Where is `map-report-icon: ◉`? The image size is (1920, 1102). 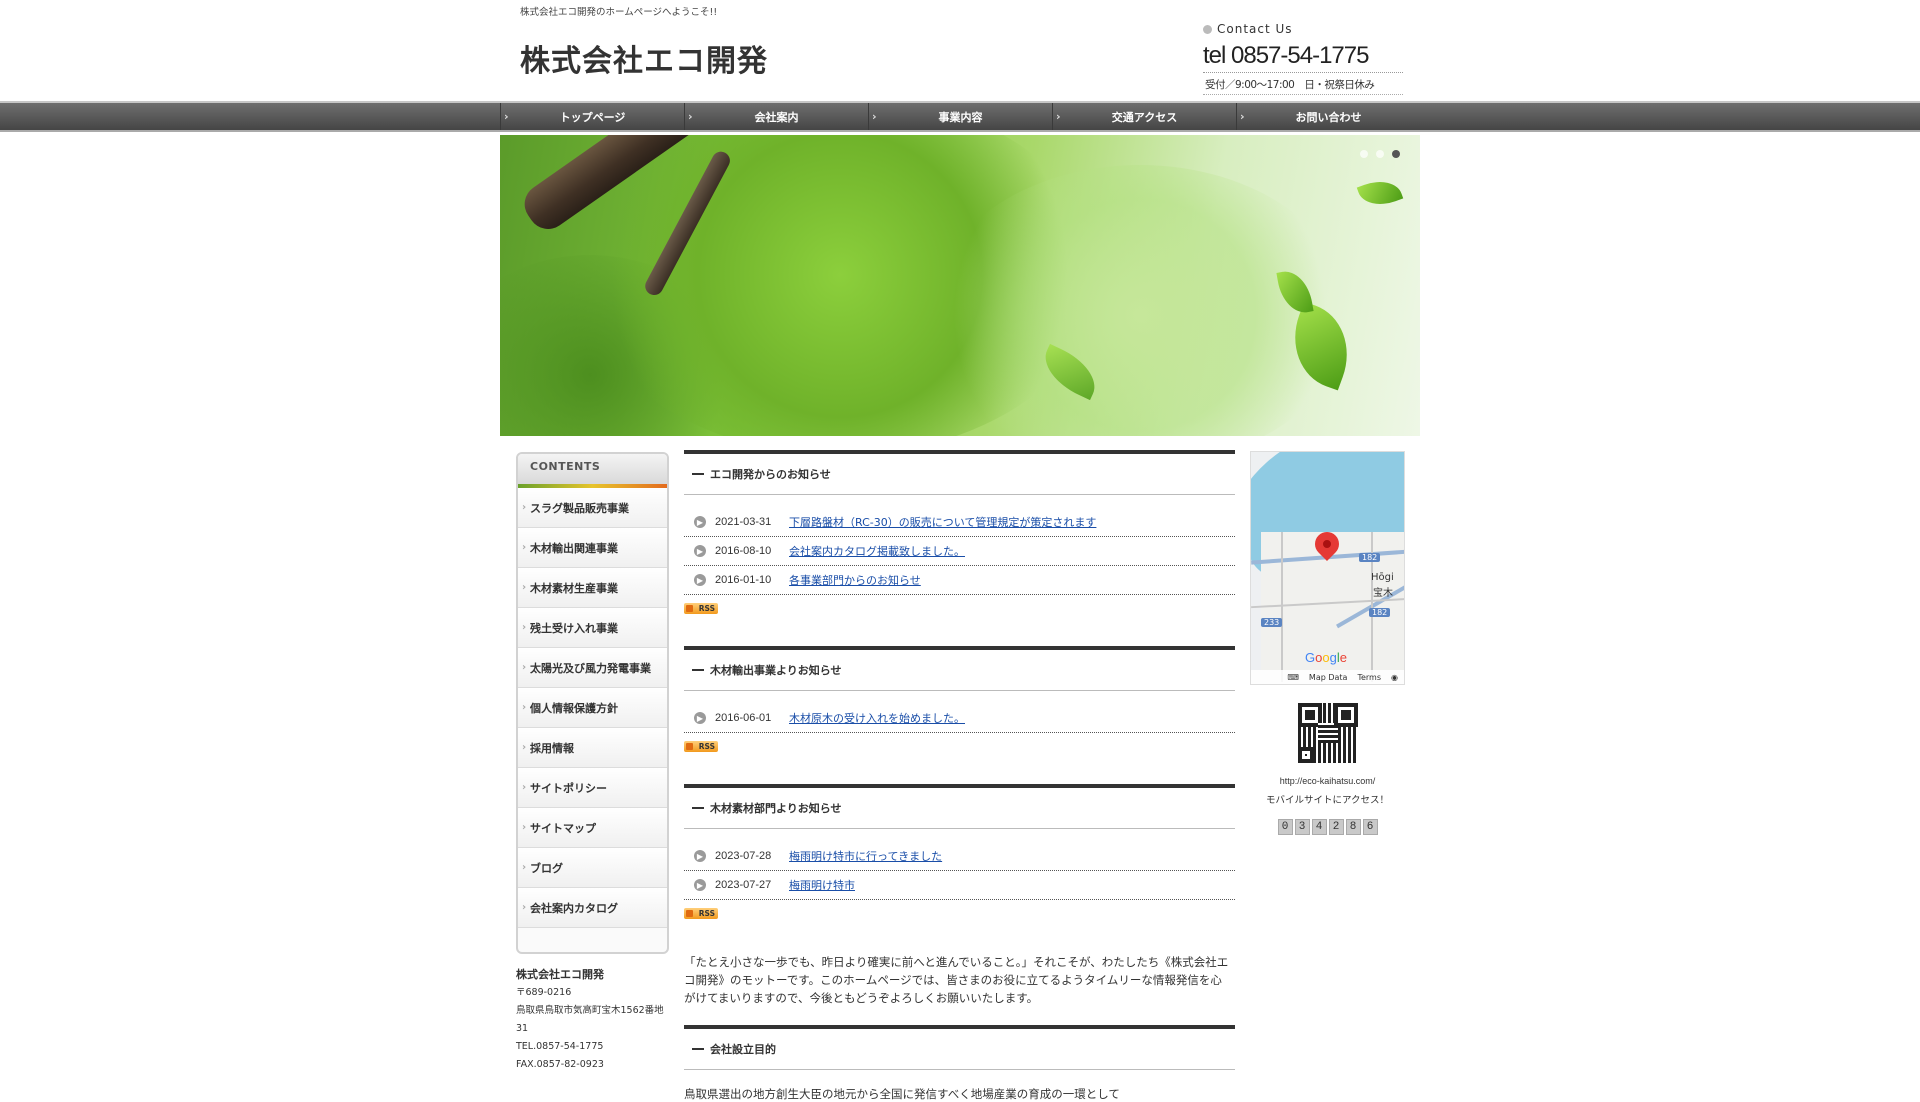 map-report-icon: ◉ is located at coordinates (1394, 677).